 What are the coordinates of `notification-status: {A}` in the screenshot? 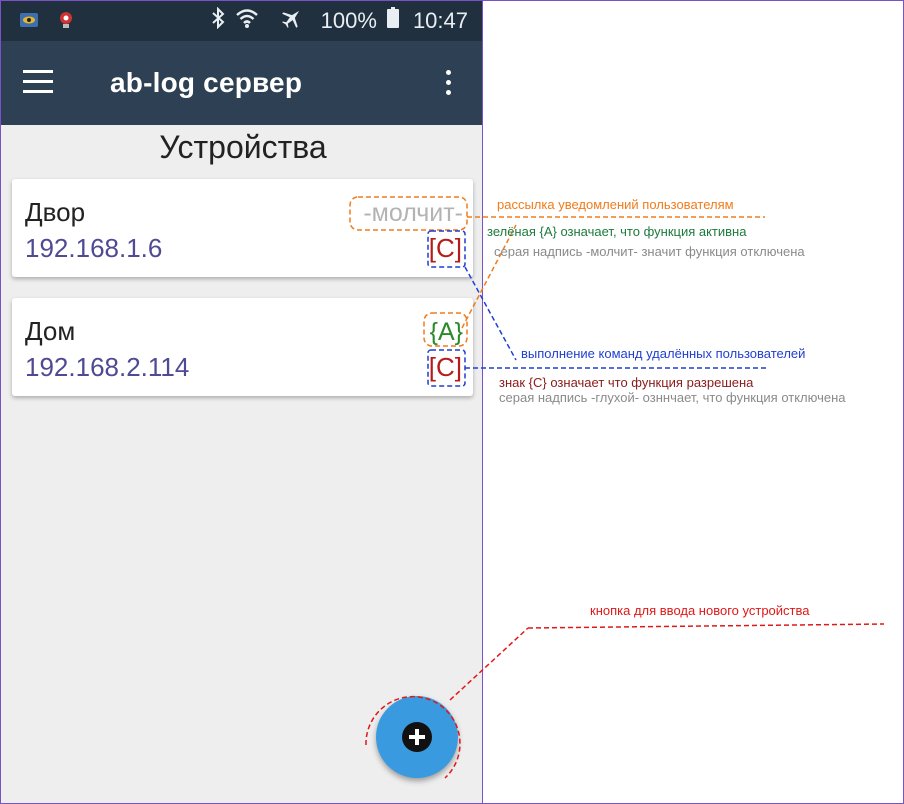 It's located at (446, 332).